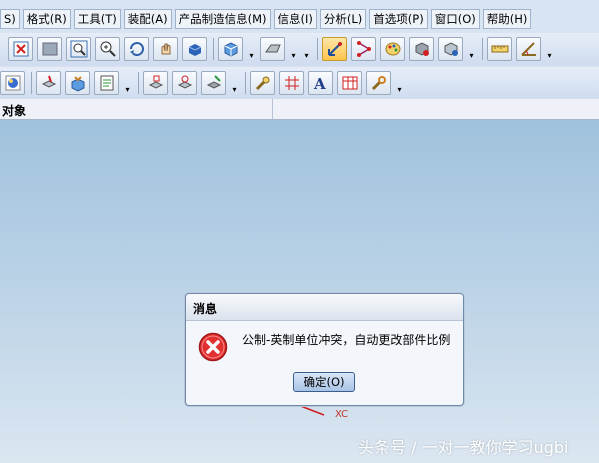  What do you see at coordinates (14, 111) in the screenshot?
I see `navigator-title: 对象` at bounding box center [14, 111].